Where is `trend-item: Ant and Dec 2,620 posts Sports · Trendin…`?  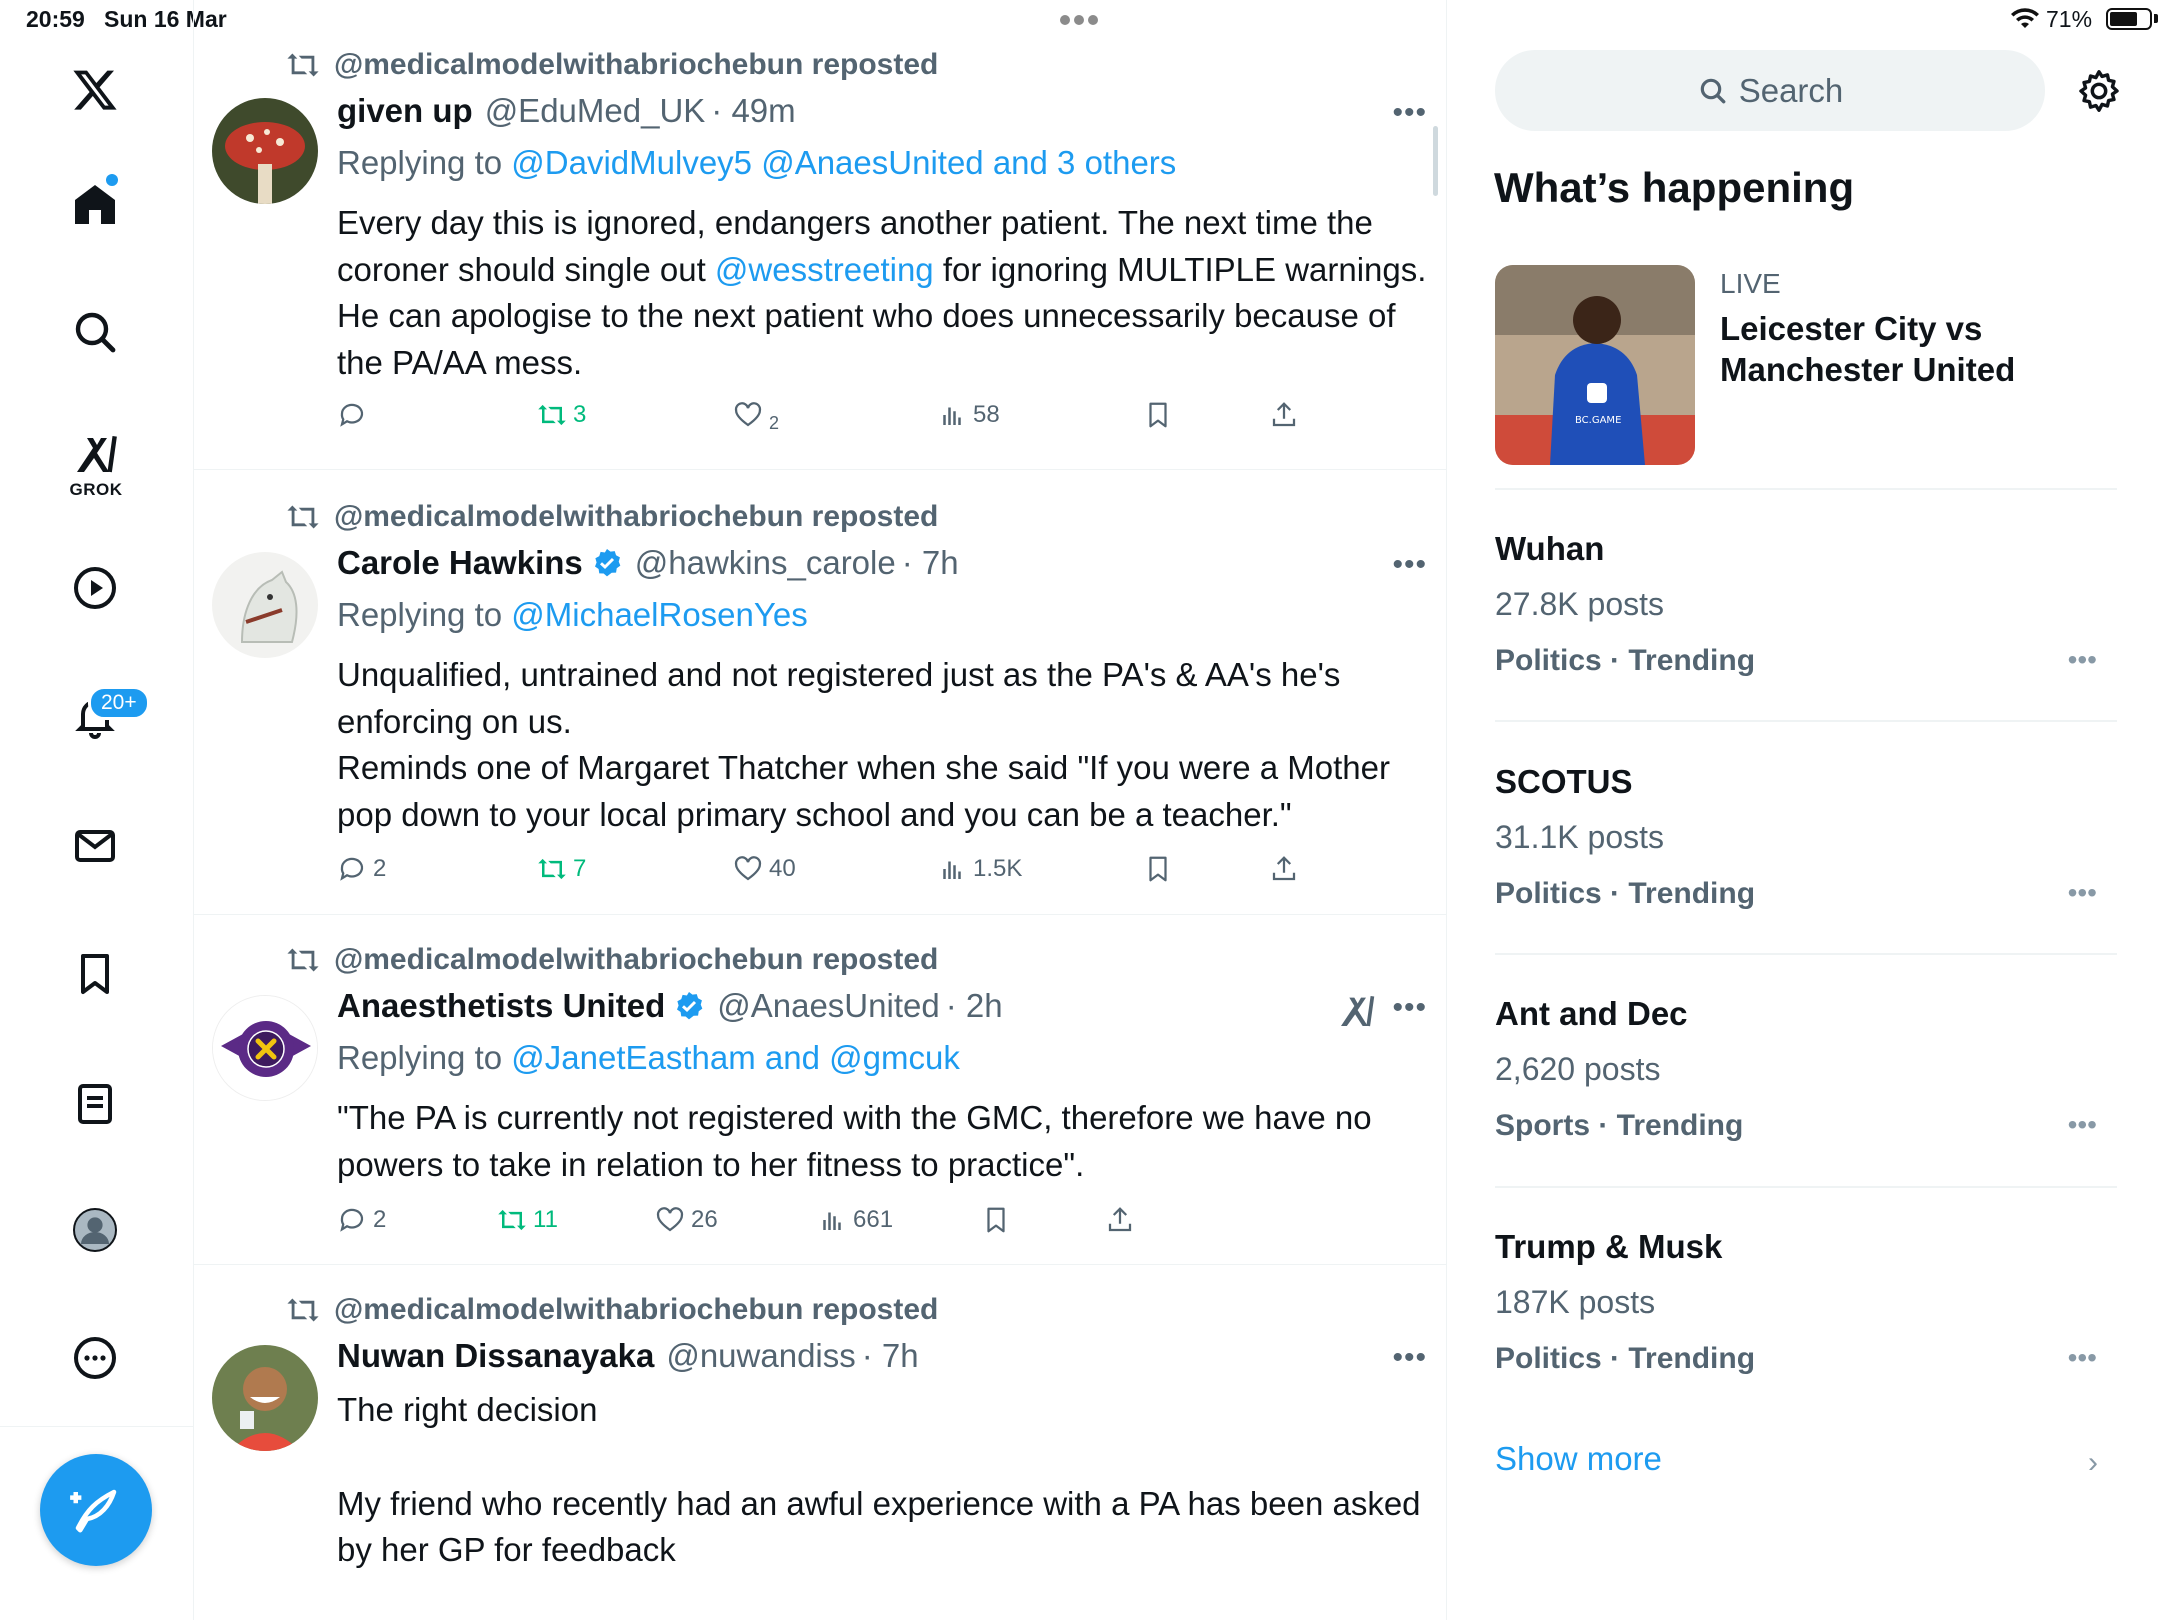 trend-item: Ant and Dec 2,620 posts Sports · Trendin… is located at coordinates (1806, 1075).